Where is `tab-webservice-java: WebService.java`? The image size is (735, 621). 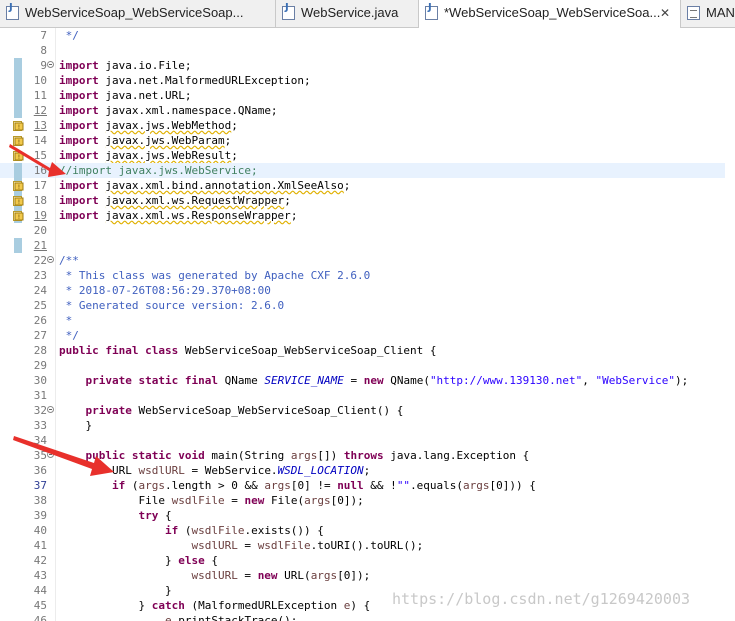 tab-webservice-java: WebService.java is located at coordinates (347, 13).